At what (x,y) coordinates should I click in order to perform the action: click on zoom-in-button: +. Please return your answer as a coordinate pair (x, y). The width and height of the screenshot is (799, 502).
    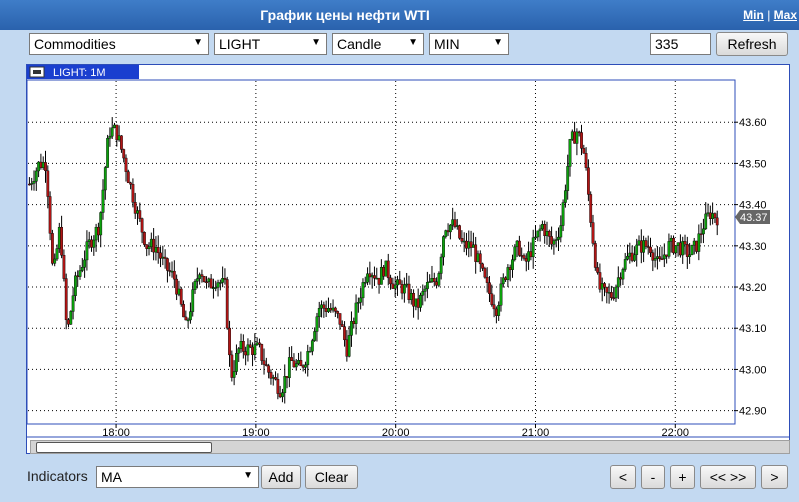
    Looking at the image, I should click on (682, 477).